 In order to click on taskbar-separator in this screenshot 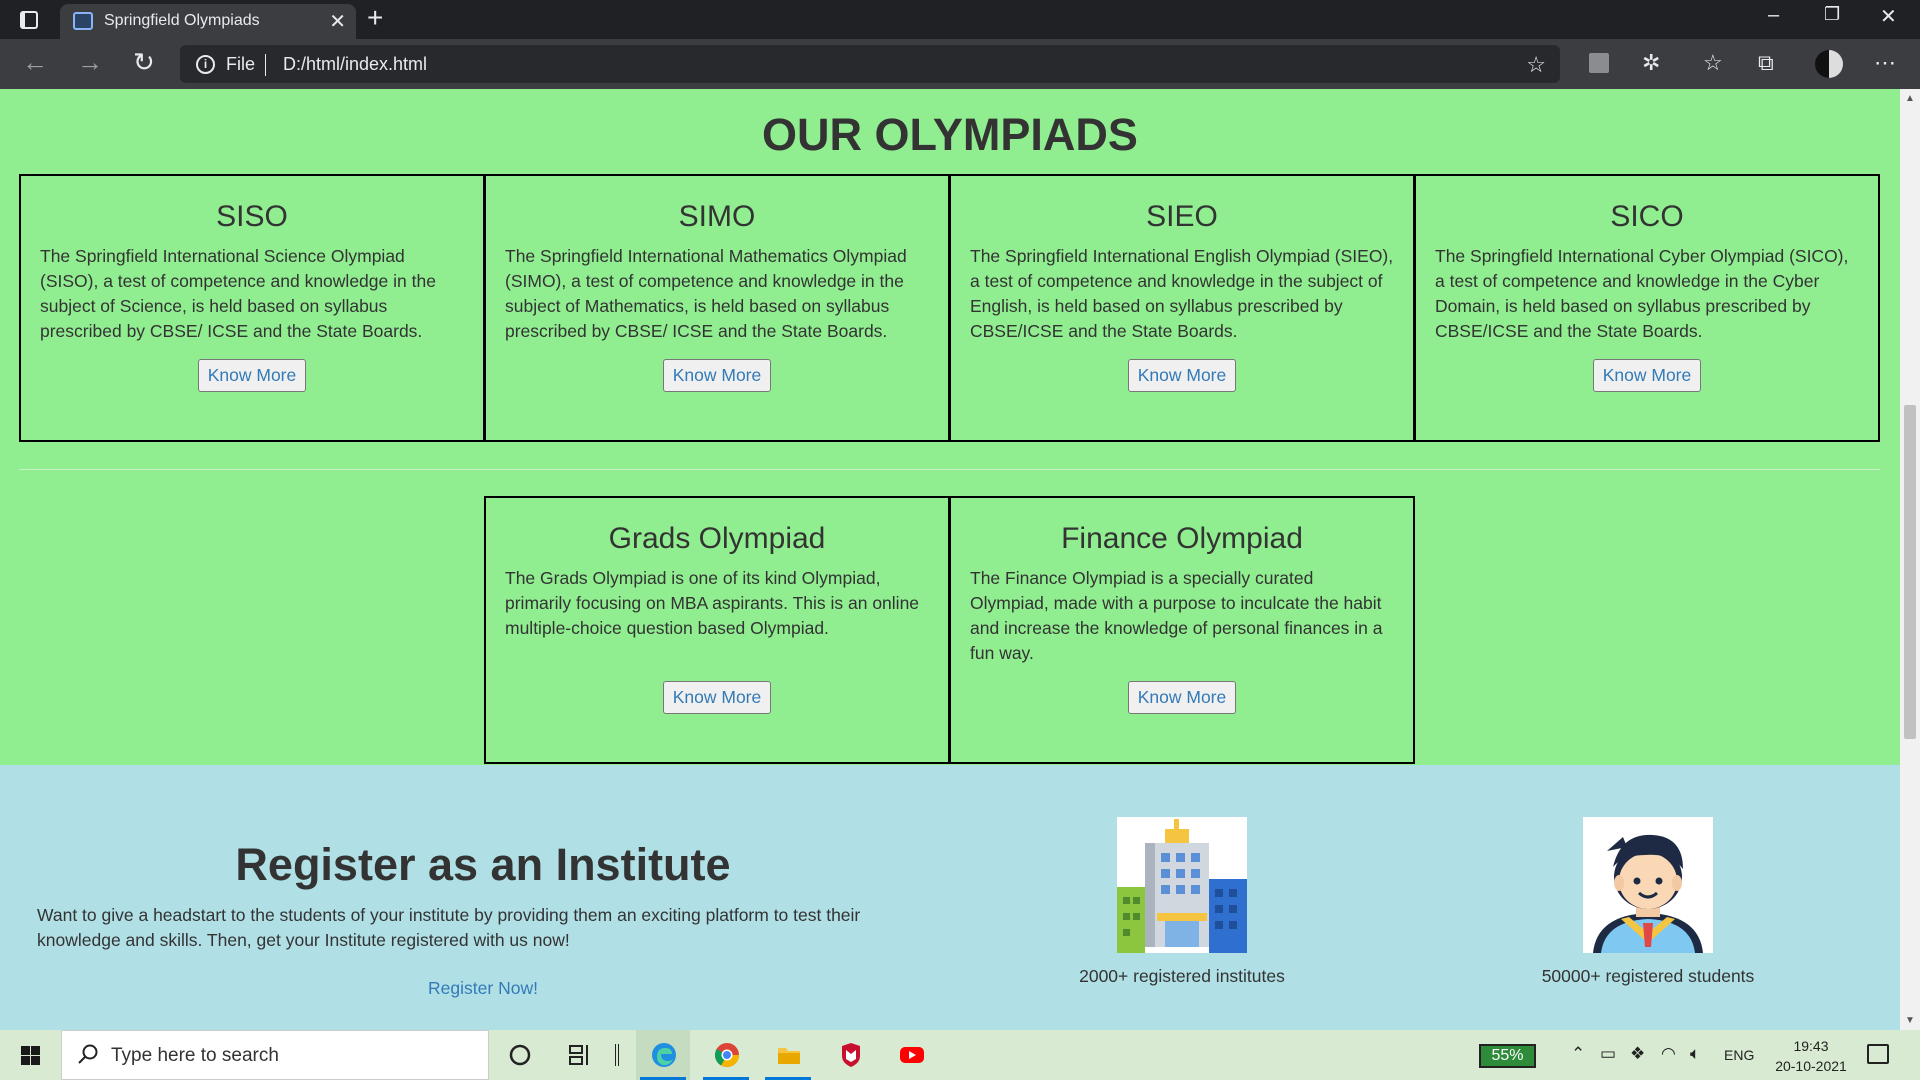, I will do `click(617, 1055)`.